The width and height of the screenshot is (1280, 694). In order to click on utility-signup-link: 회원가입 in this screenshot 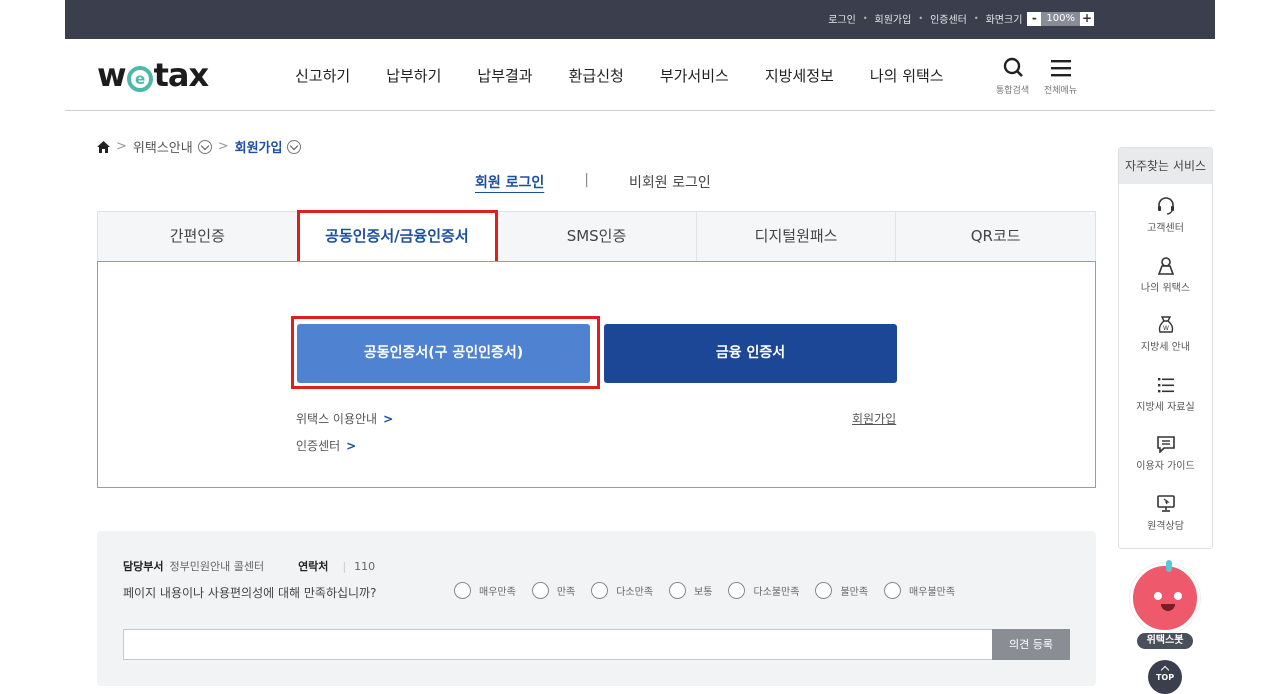, I will do `click(893, 18)`.